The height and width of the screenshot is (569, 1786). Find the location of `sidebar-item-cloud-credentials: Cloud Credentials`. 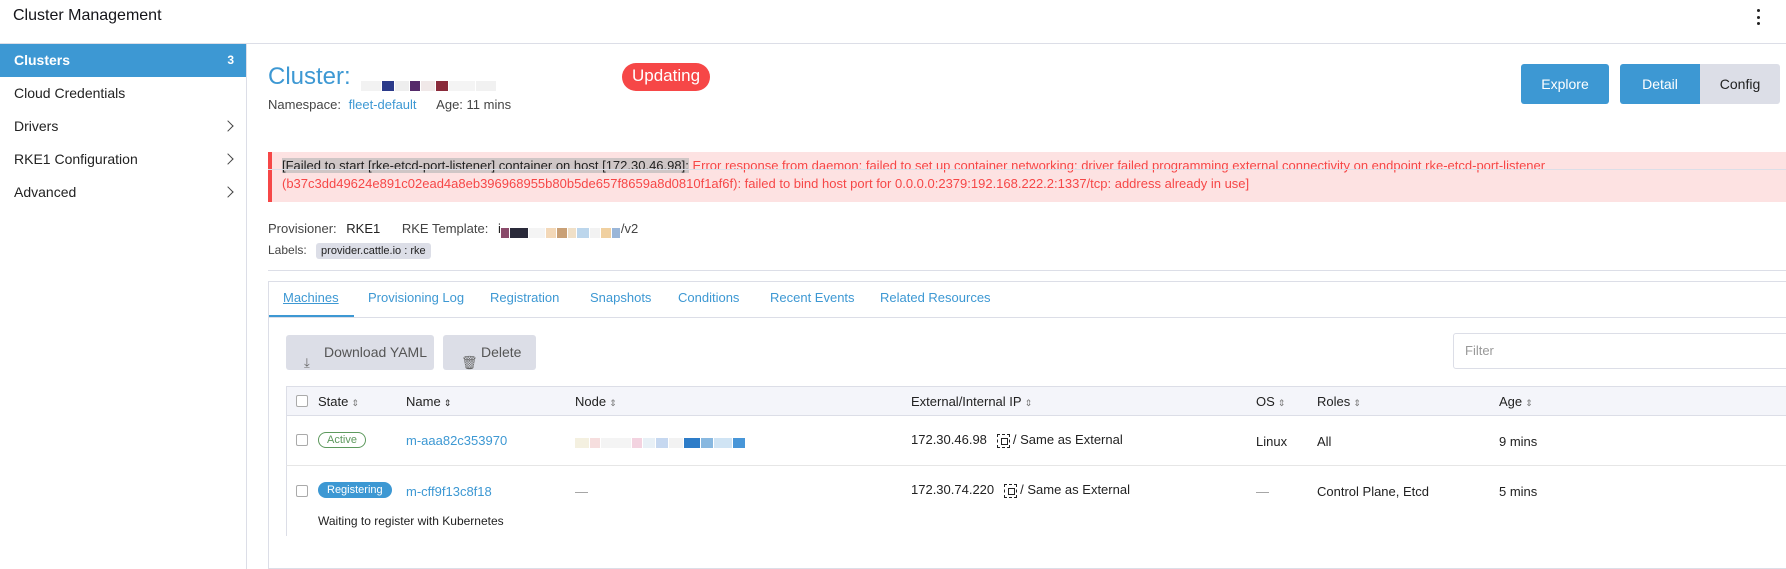

sidebar-item-cloud-credentials: Cloud Credentials is located at coordinates (123, 93).